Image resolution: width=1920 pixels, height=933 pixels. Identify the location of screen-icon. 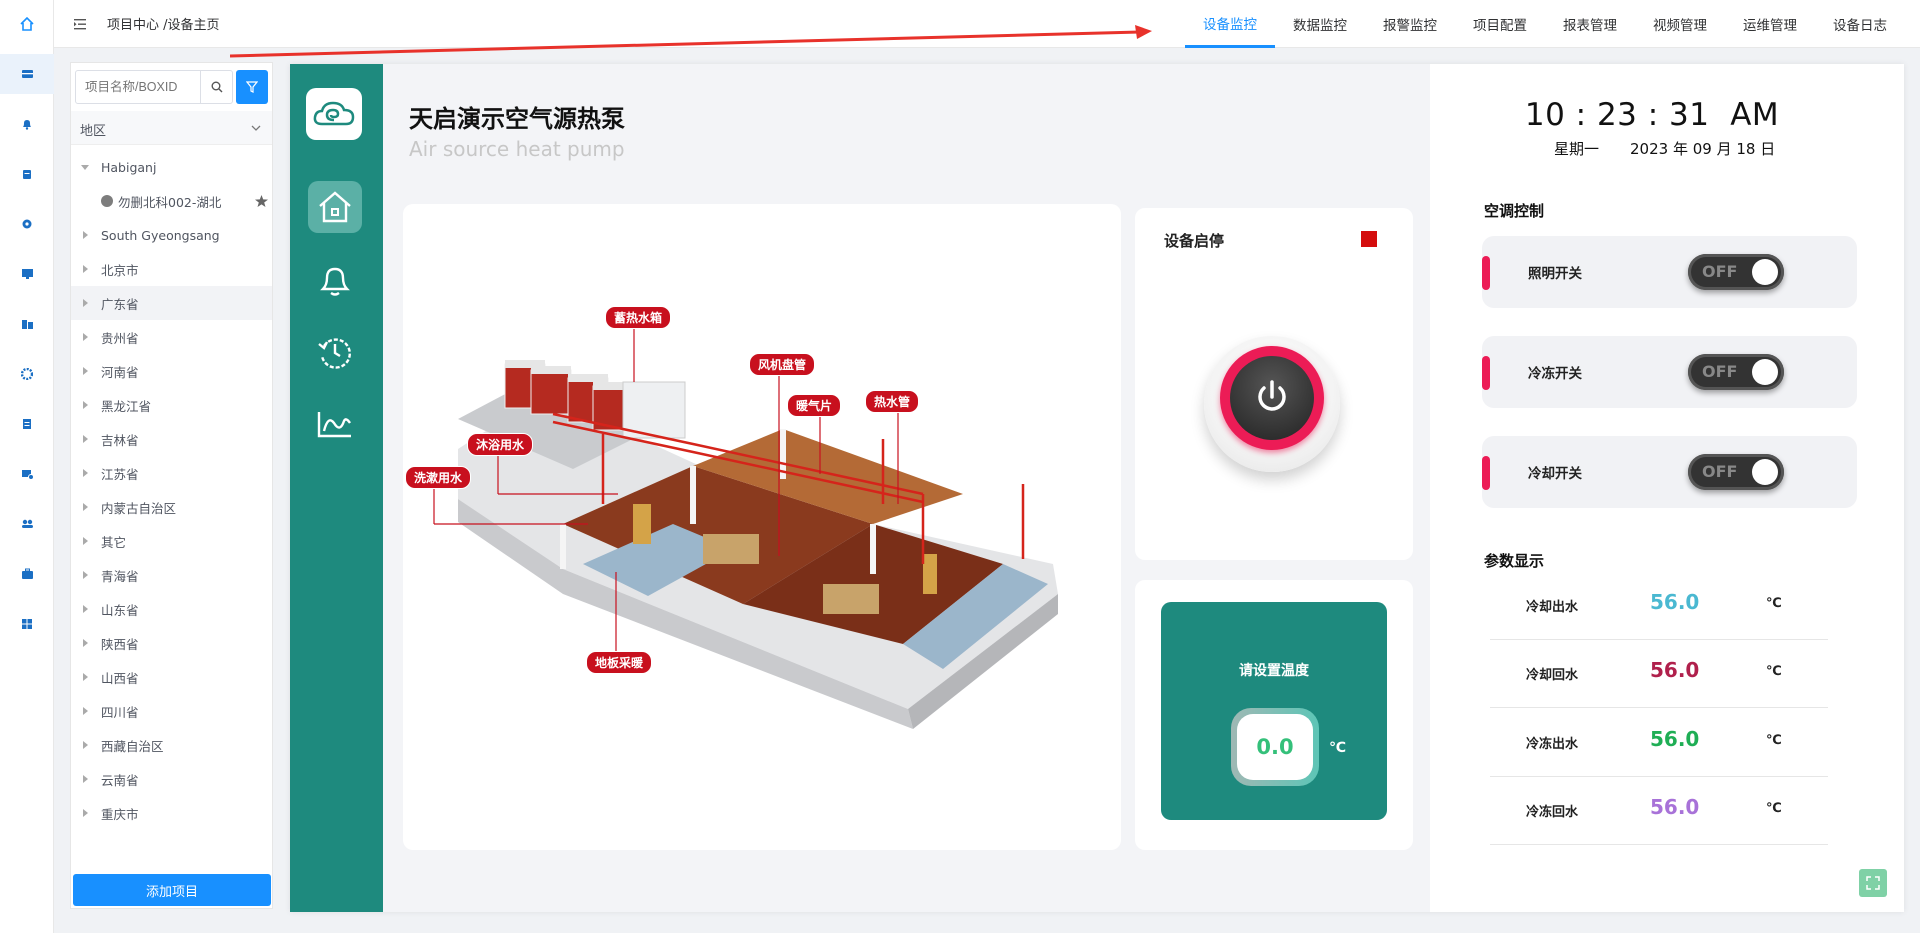
(27, 274).